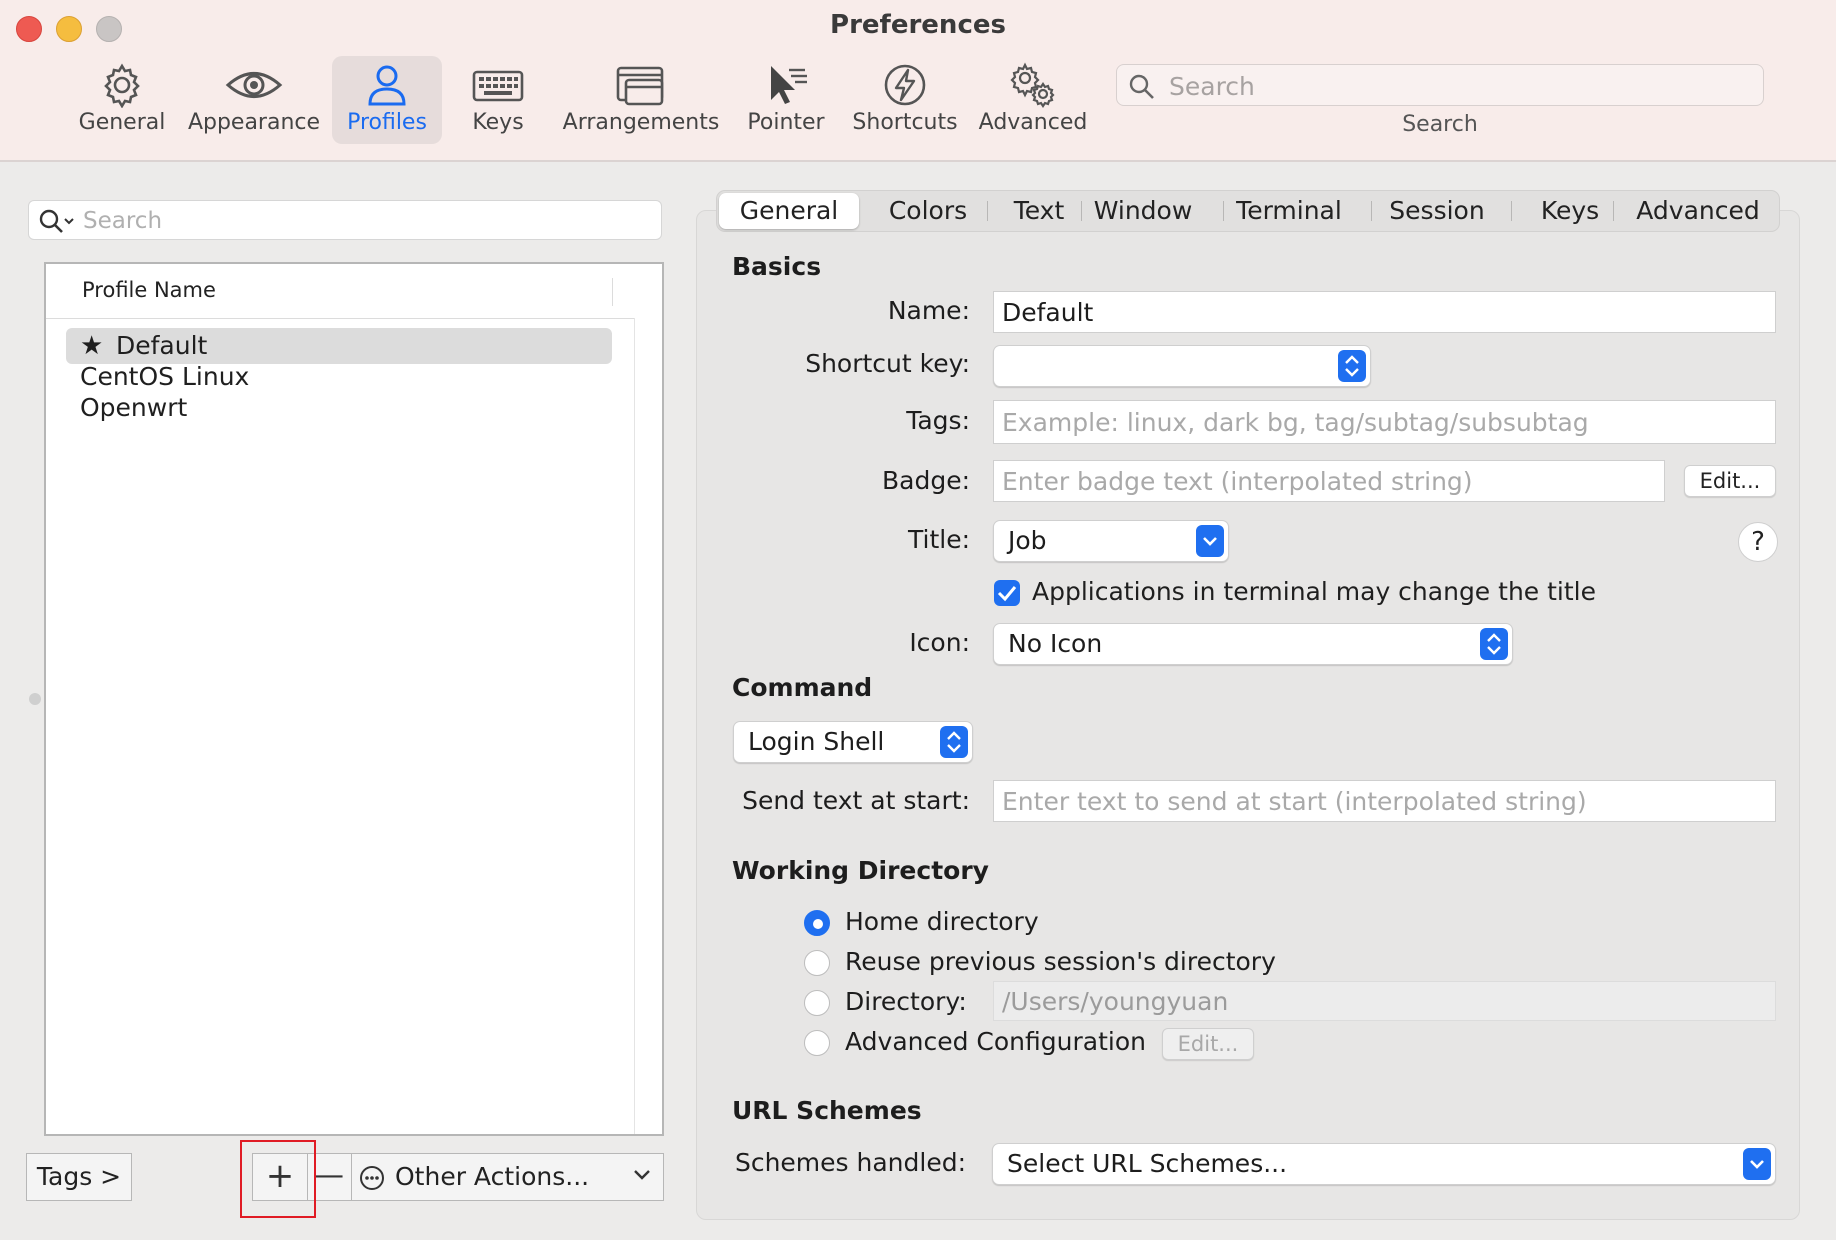  Describe the element at coordinates (1141, 86) in the screenshot. I see `search-icon` at that location.